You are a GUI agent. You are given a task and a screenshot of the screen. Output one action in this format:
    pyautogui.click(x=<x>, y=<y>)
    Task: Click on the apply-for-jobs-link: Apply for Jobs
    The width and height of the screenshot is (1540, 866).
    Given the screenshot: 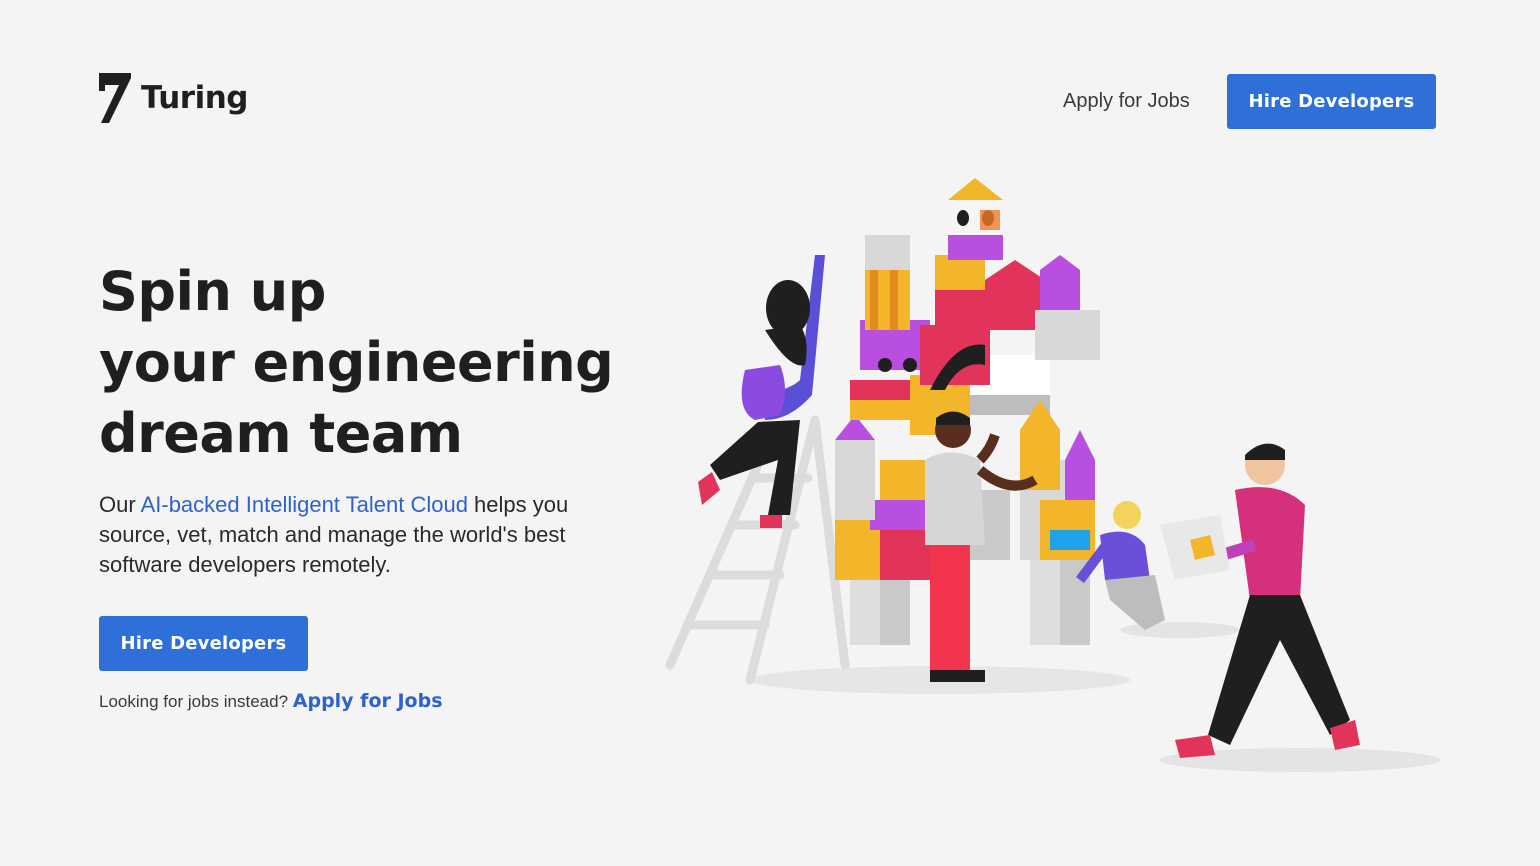 What is the action you would take?
    pyautogui.click(x=1126, y=101)
    